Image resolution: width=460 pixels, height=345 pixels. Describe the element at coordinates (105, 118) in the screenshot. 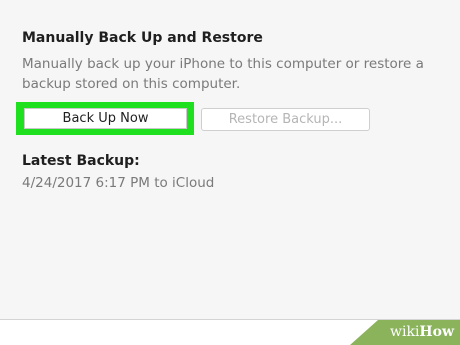

I see `back-up-now-button: Back Up Now` at that location.